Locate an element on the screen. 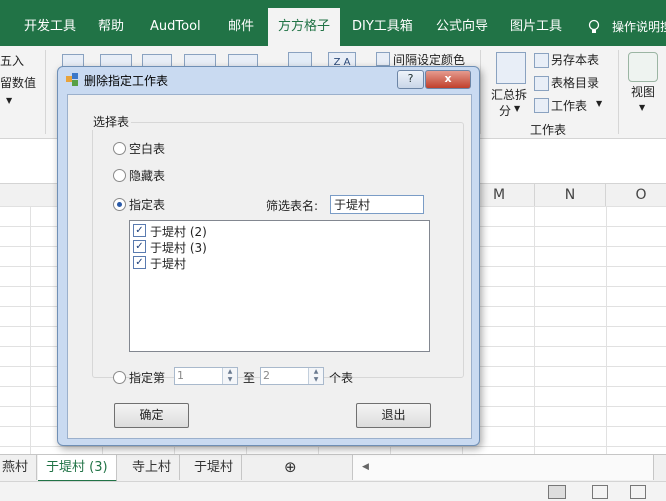 Image resolution: width=666 pixels, height=501 pixels. radio-specified-label: 指定表 is located at coordinates (147, 204).